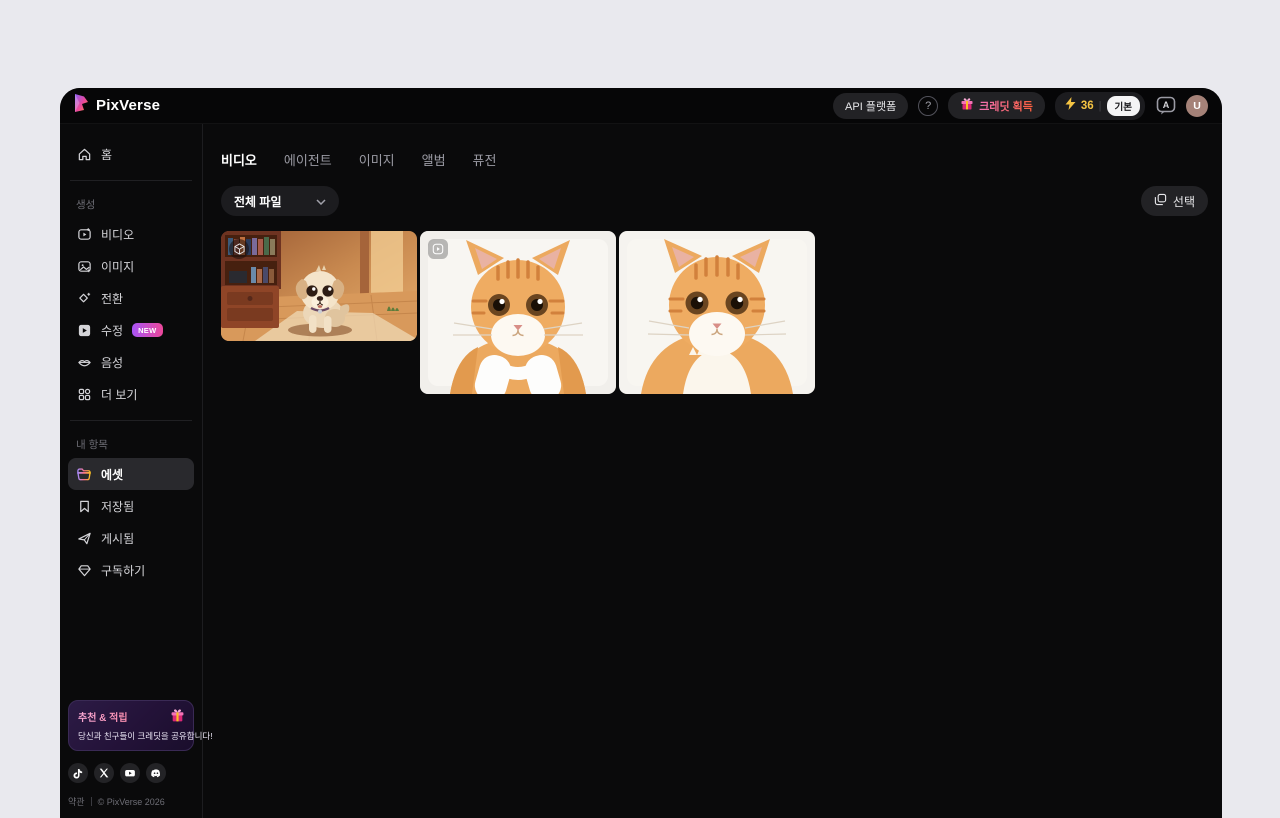 The width and height of the screenshot is (1280, 818). I want to click on pixverse-logo-icon, so click(81, 105).